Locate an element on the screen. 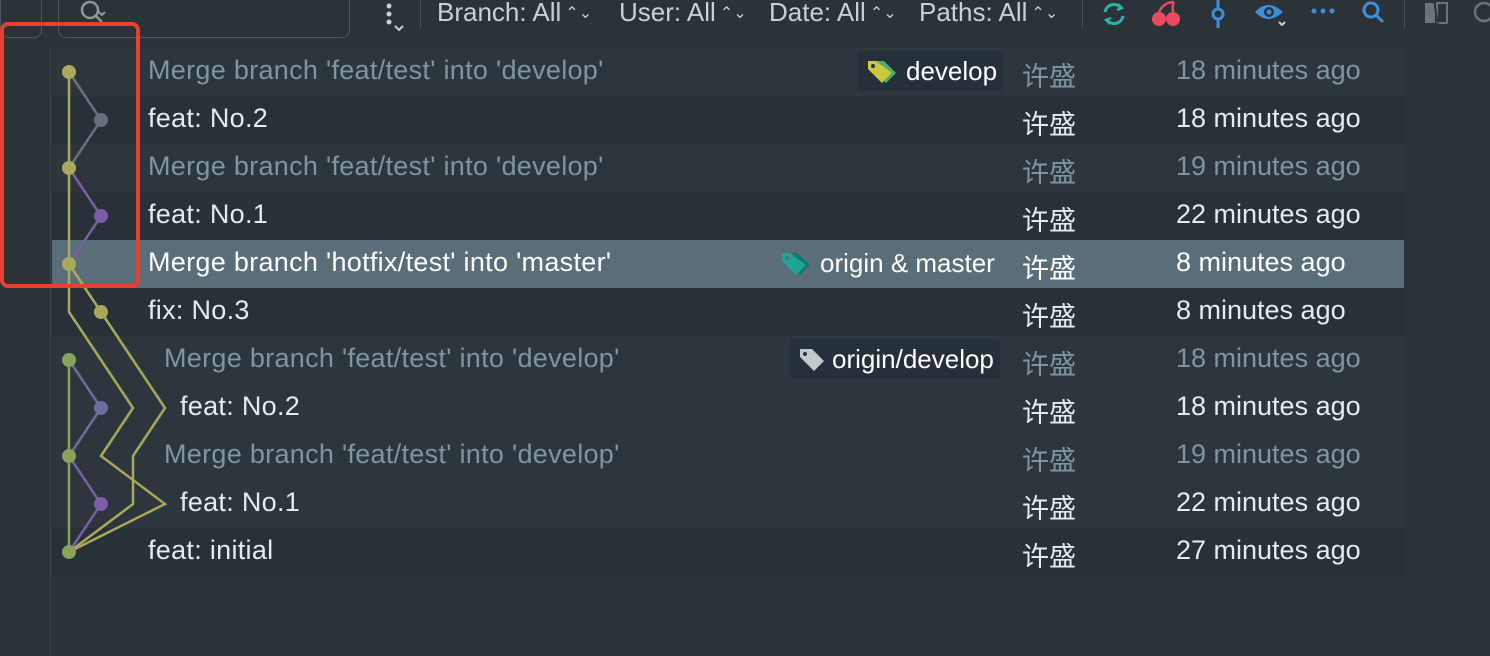 The height and width of the screenshot is (656, 1490). cherry-pick-icon is located at coordinates (1166, 16).